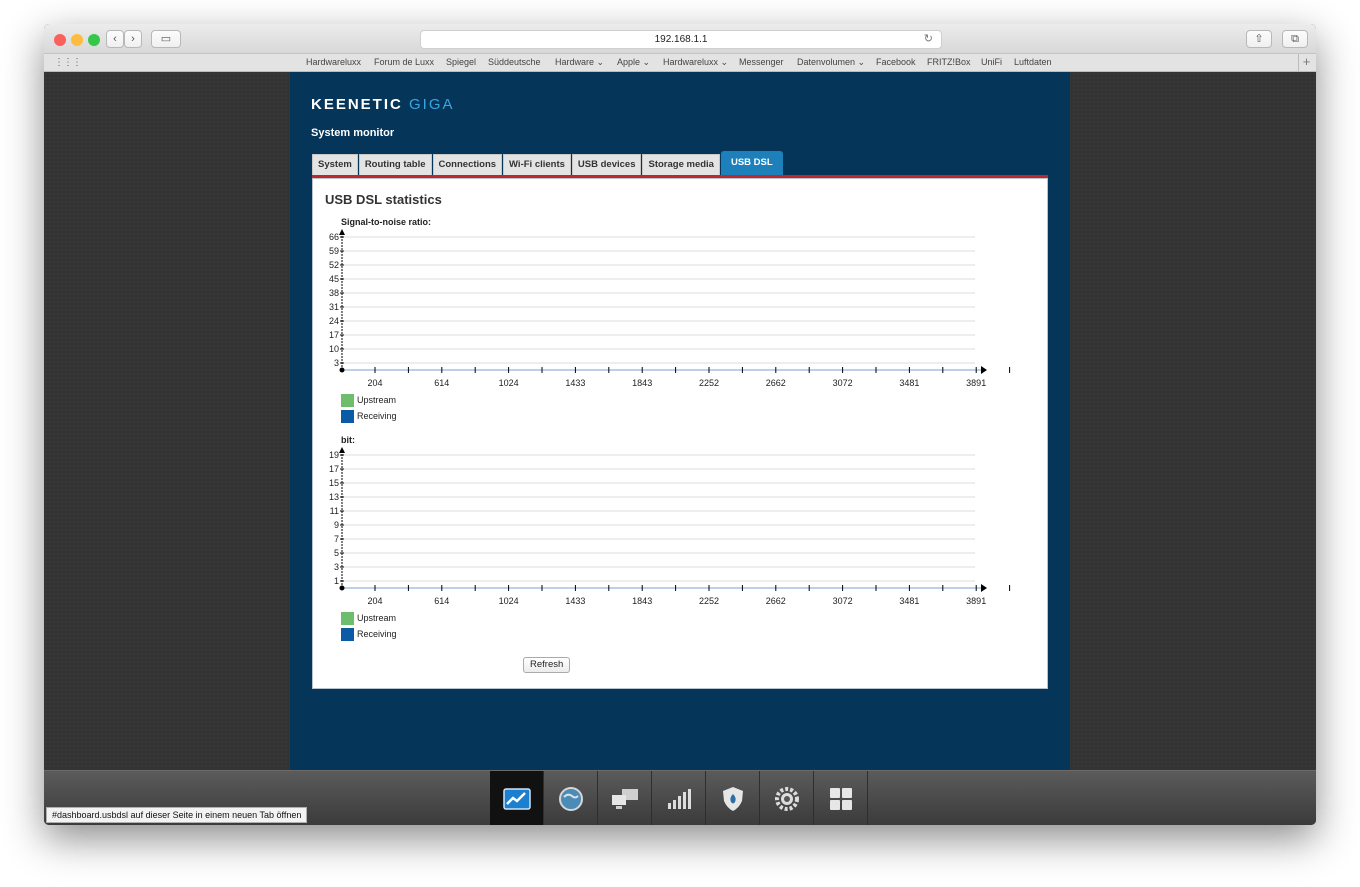 This screenshot has width=1360, height=887. Describe the element at coordinates (579, 62) in the screenshot. I see `bookmark-item: Hardware ⌄` at that location.